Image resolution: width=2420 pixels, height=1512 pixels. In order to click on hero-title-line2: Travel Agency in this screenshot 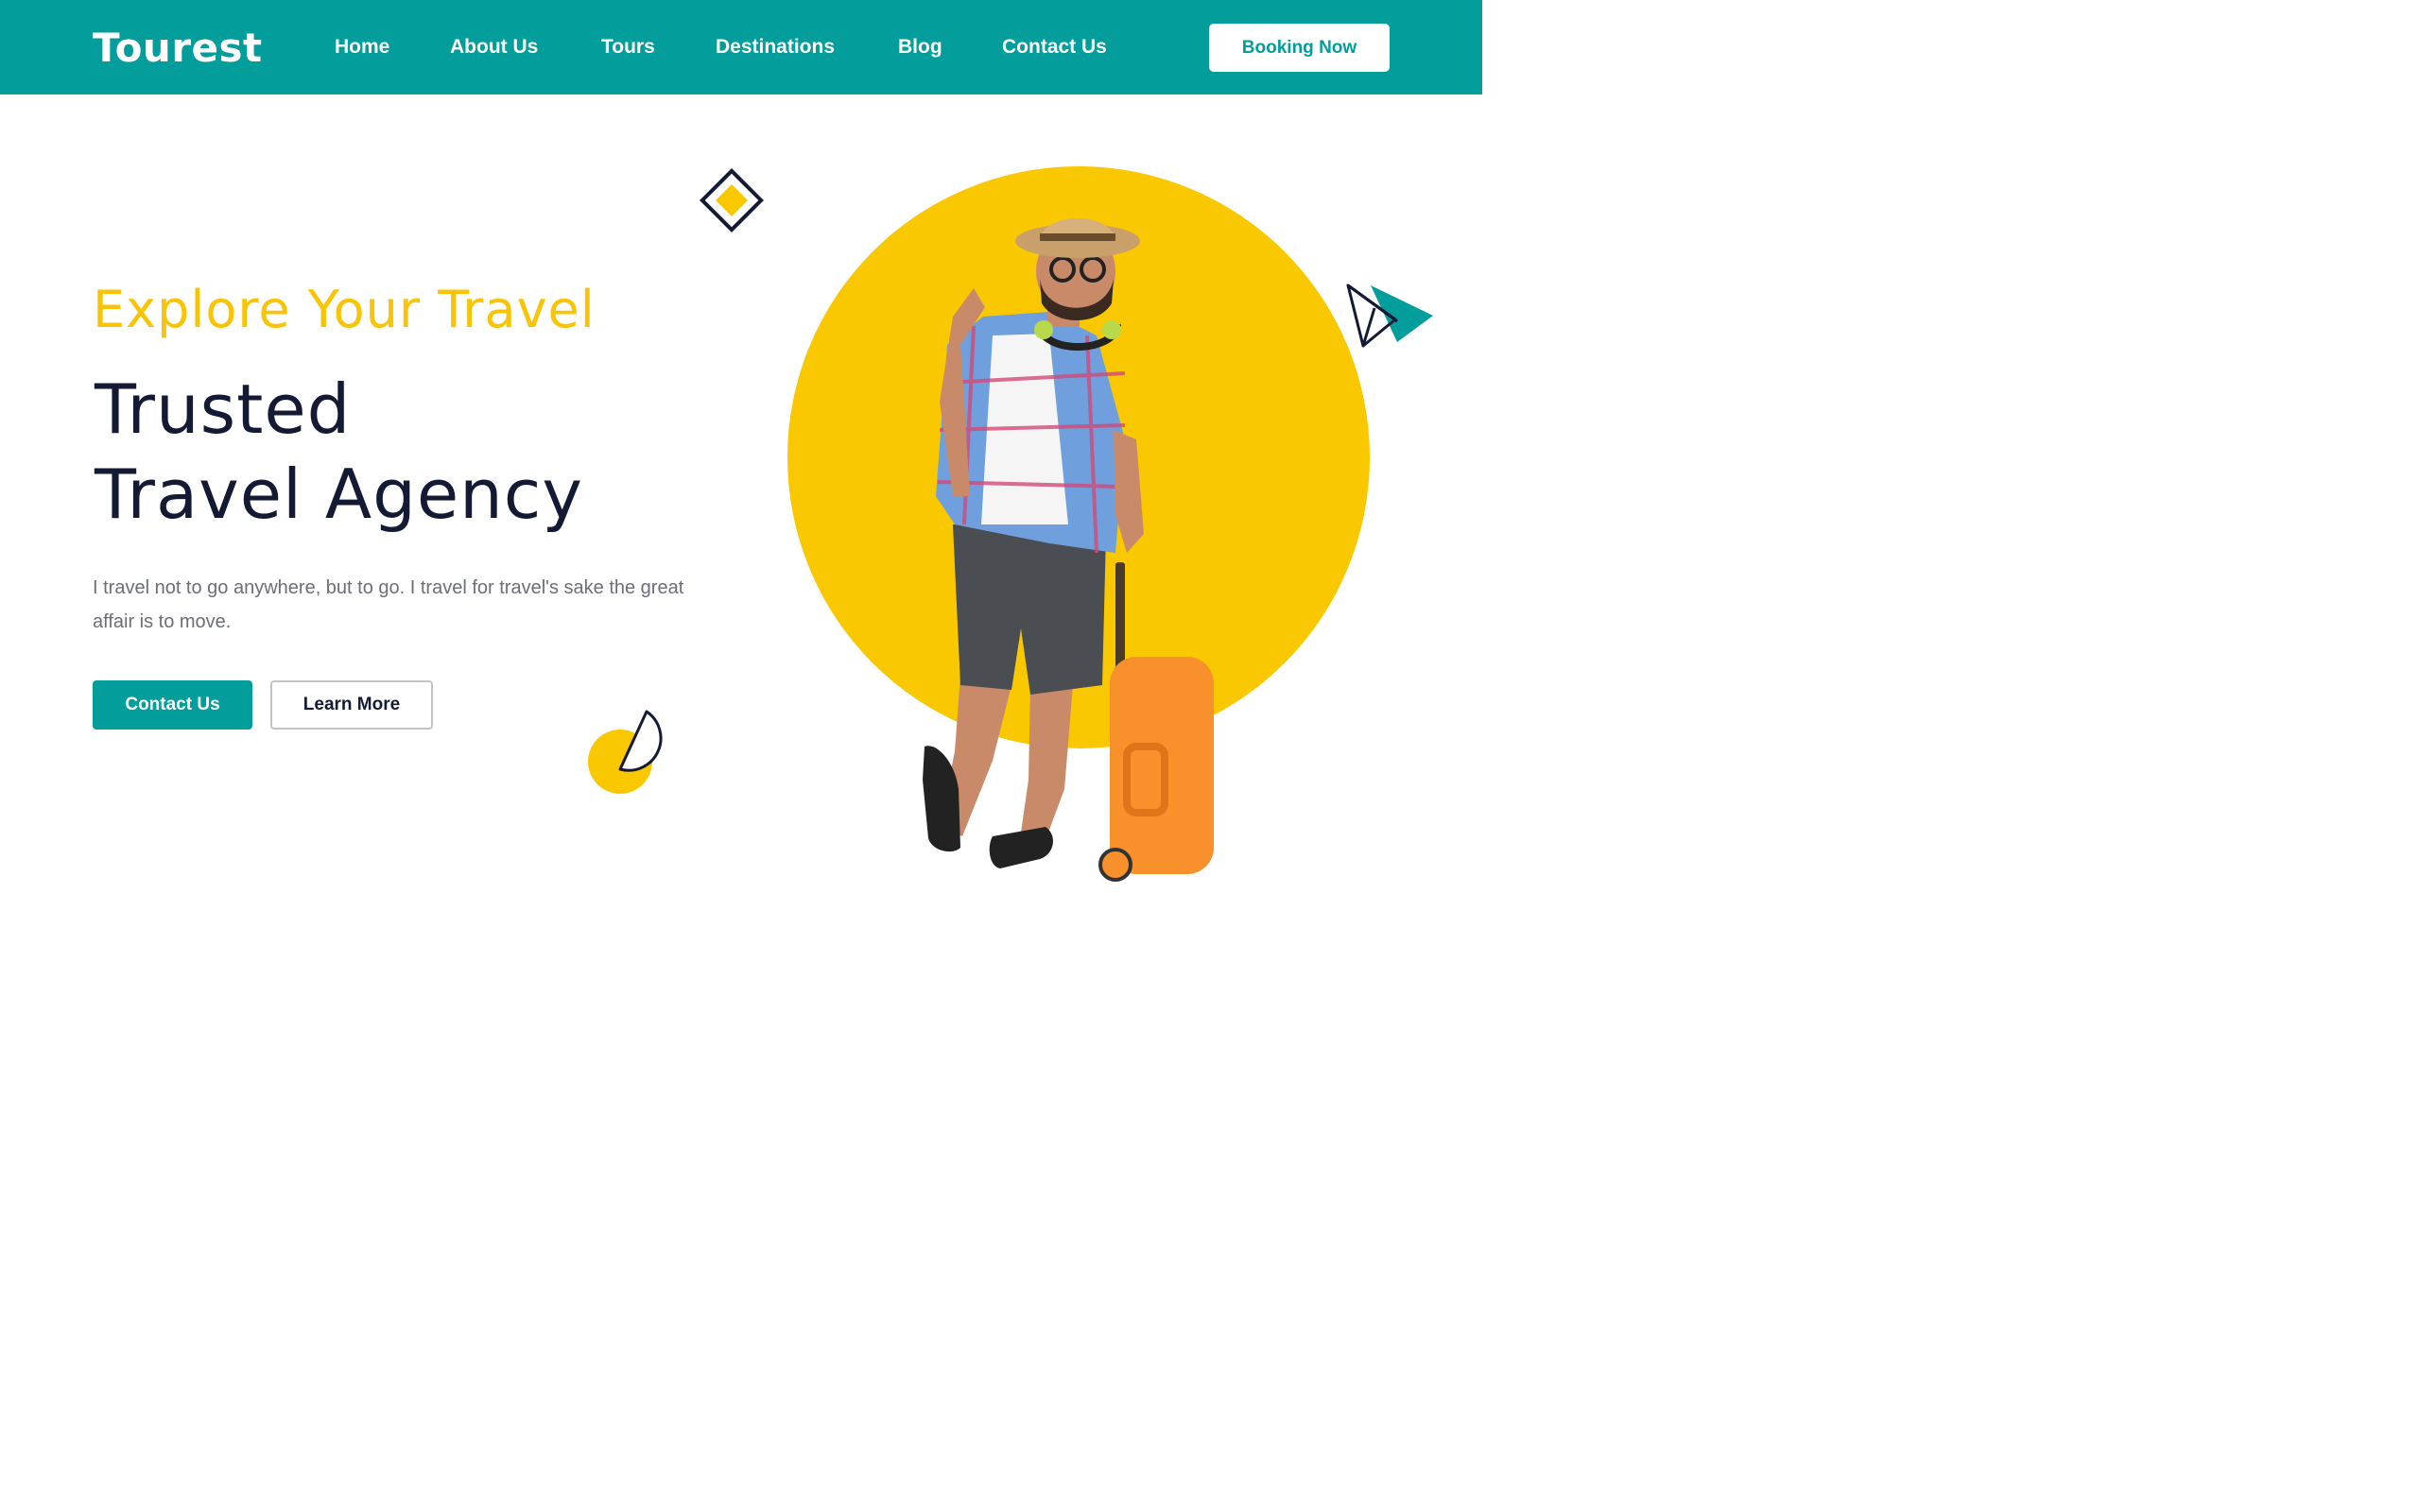, I will do `click(339, 494)`.